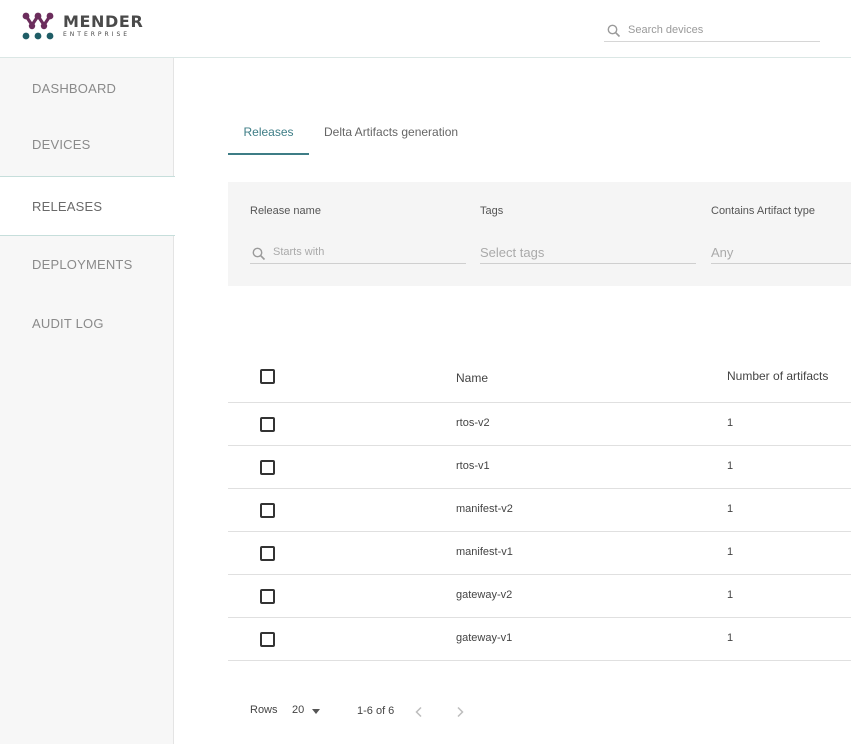 This screenshot has width=851, height=744. I want to click on chevron-left-icon, so click(419, 712).